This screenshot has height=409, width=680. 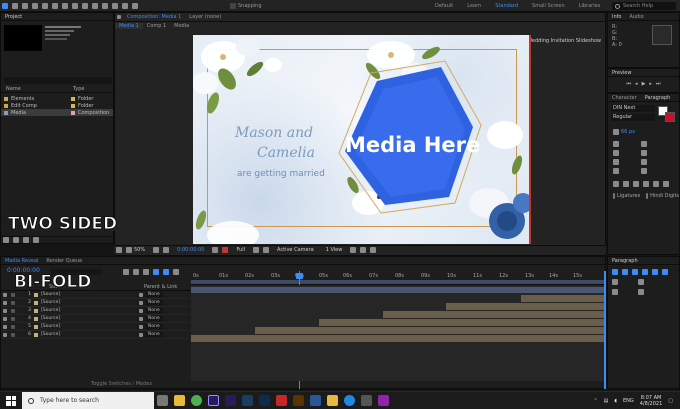 What do you see at coordinates (332, 400) in the screenshot?
I see `folder-icon` at bounding box center [332, 400].